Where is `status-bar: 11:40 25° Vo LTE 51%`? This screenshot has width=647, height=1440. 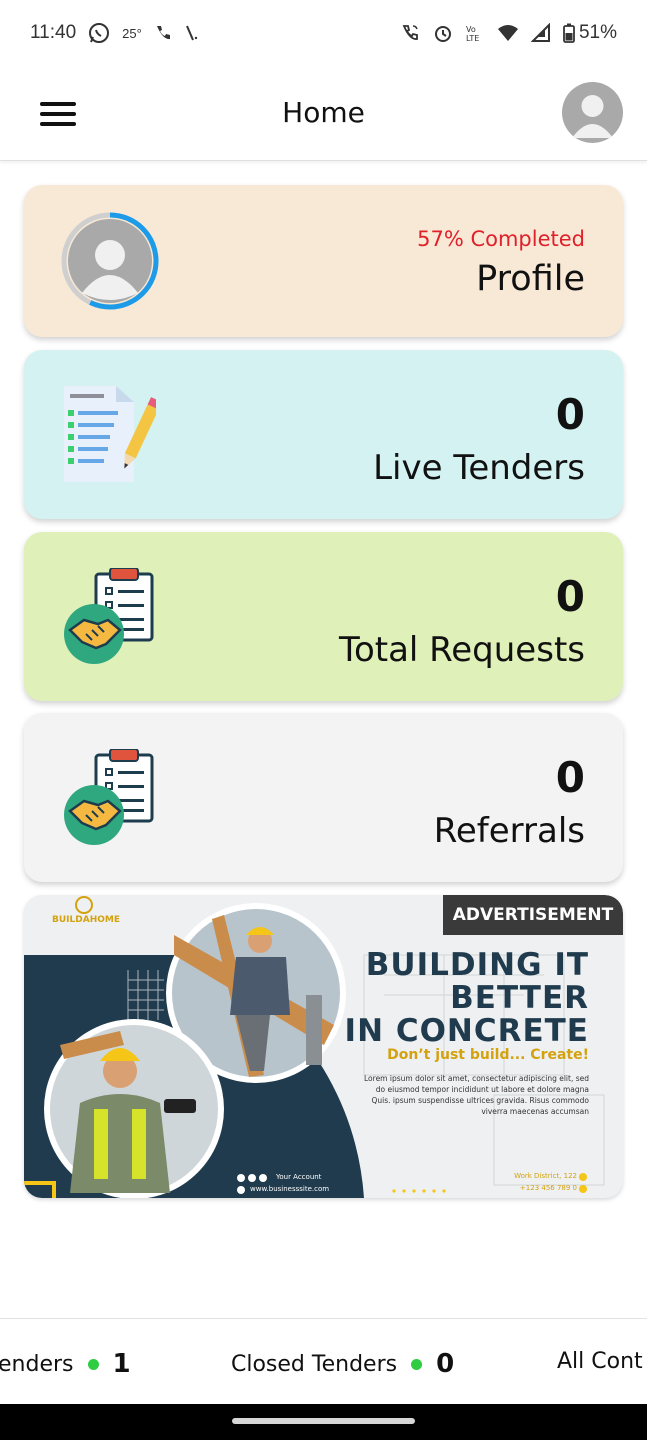 status-bar: 11:40 25° Vo LTE 51% is located at coordinates (323, 33).